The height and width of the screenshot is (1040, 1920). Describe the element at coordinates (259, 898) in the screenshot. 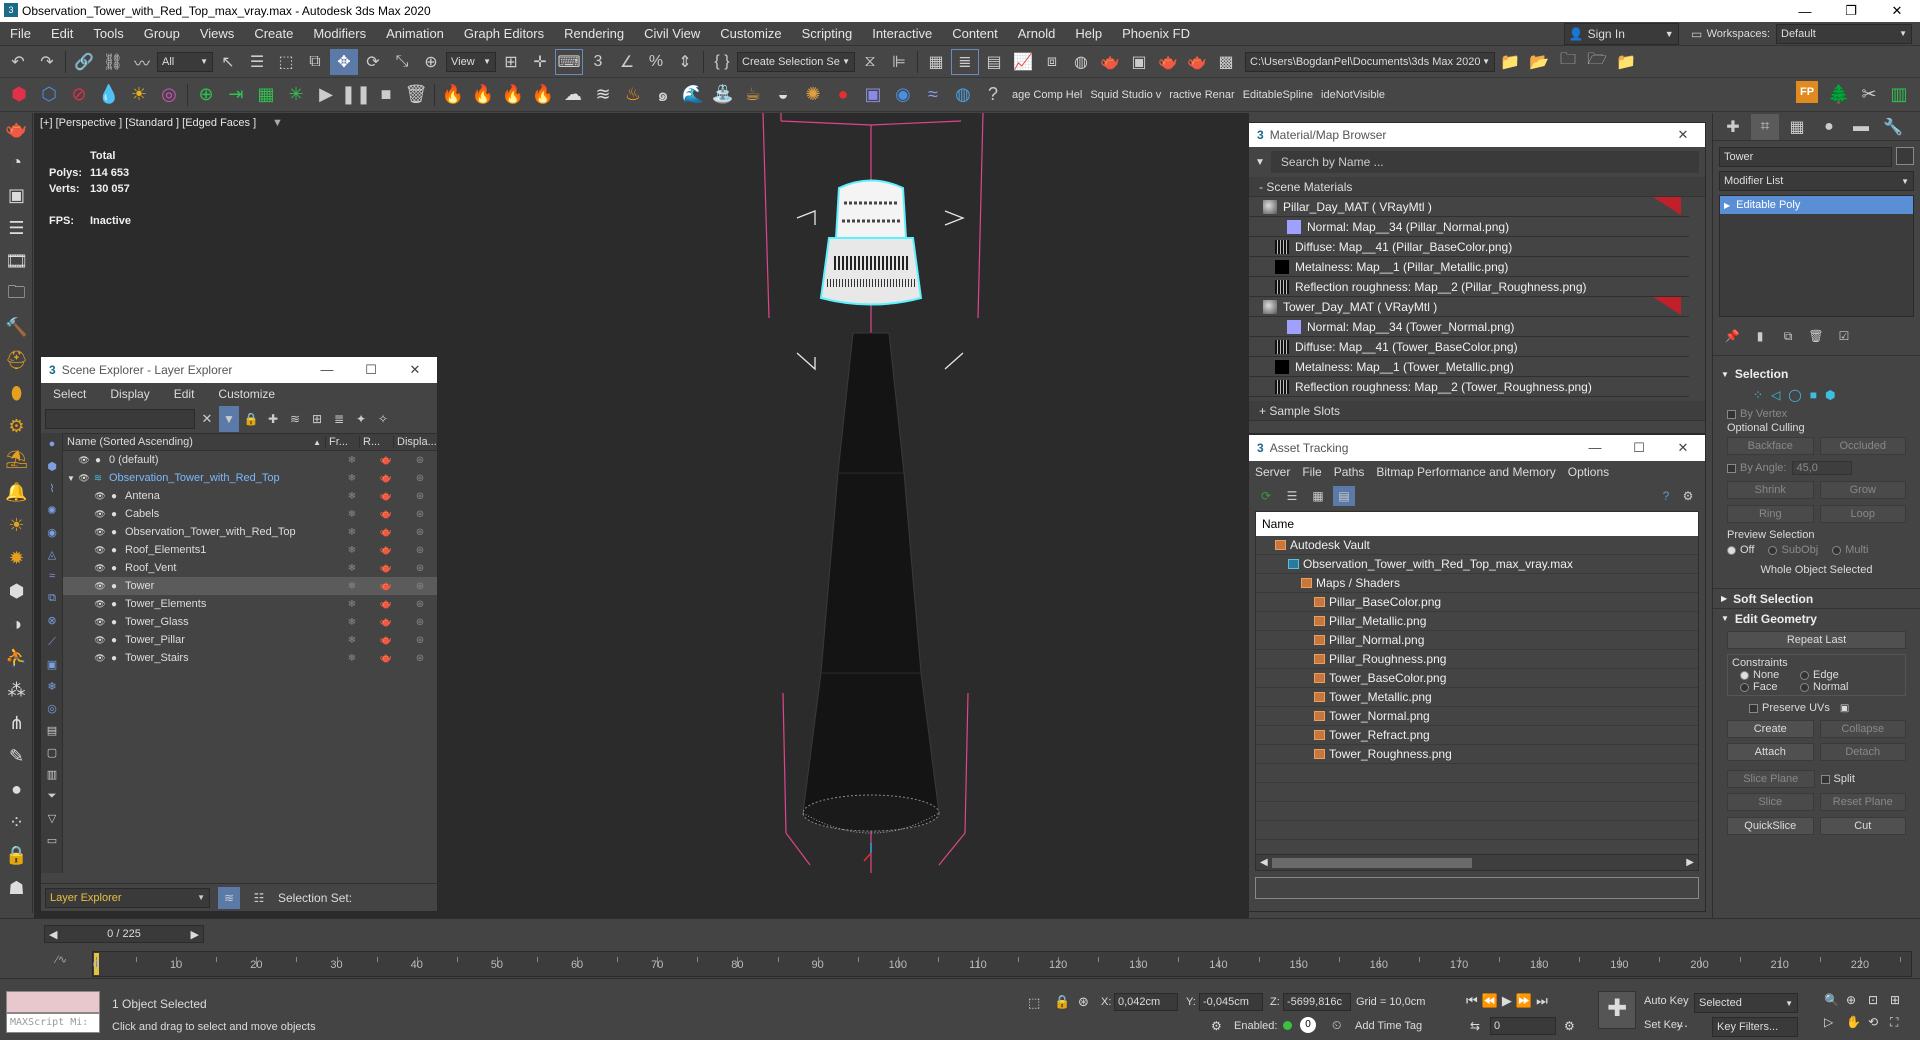

I see `scene-explorer-icon: ☷` at that location.